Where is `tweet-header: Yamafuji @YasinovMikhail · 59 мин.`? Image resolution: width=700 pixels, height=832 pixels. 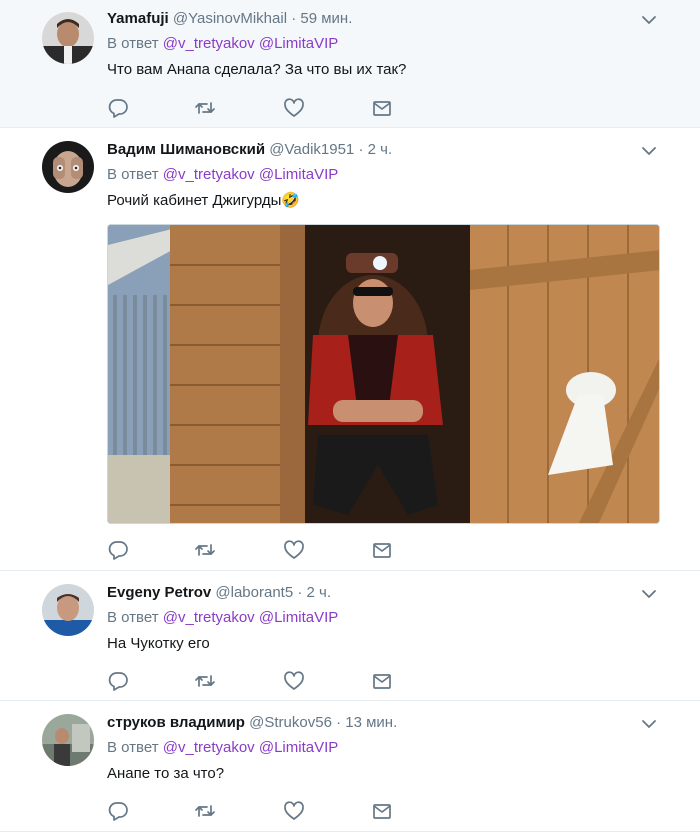 tweet-header: Yamafuji @YasinovMikhail · 59 мин. is located at coordinates (383, 19).